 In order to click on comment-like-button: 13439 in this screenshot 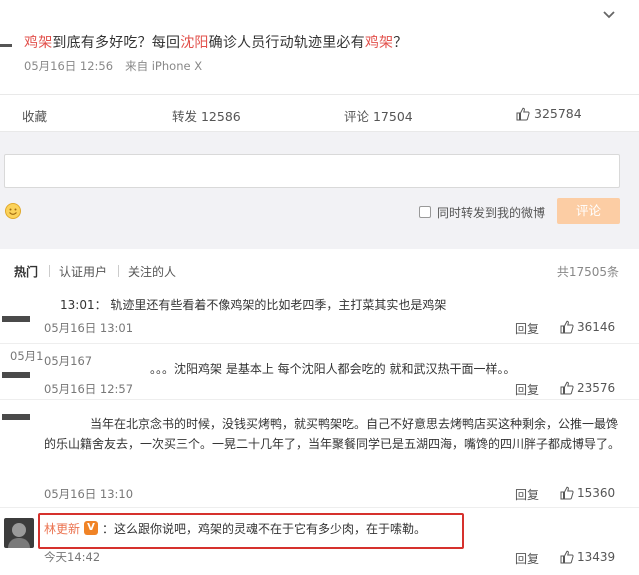, I will do `click(587, 557)`.